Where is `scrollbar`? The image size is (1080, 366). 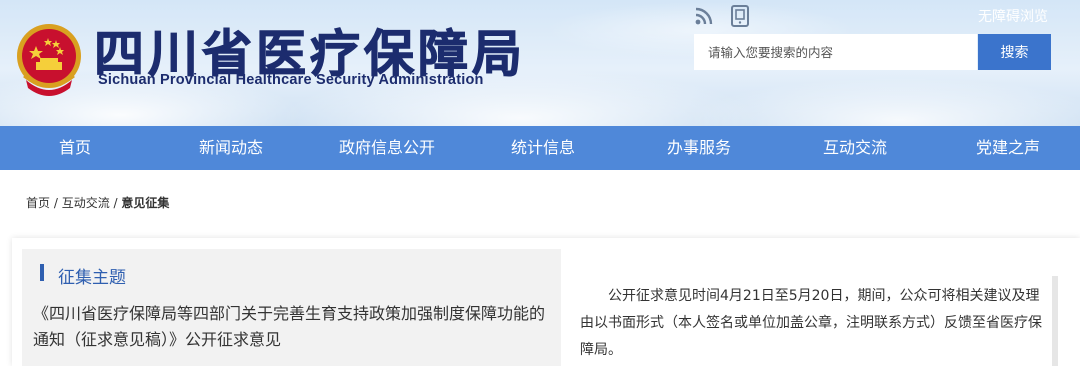
scrollbar is located at coordinates (1055, 321).